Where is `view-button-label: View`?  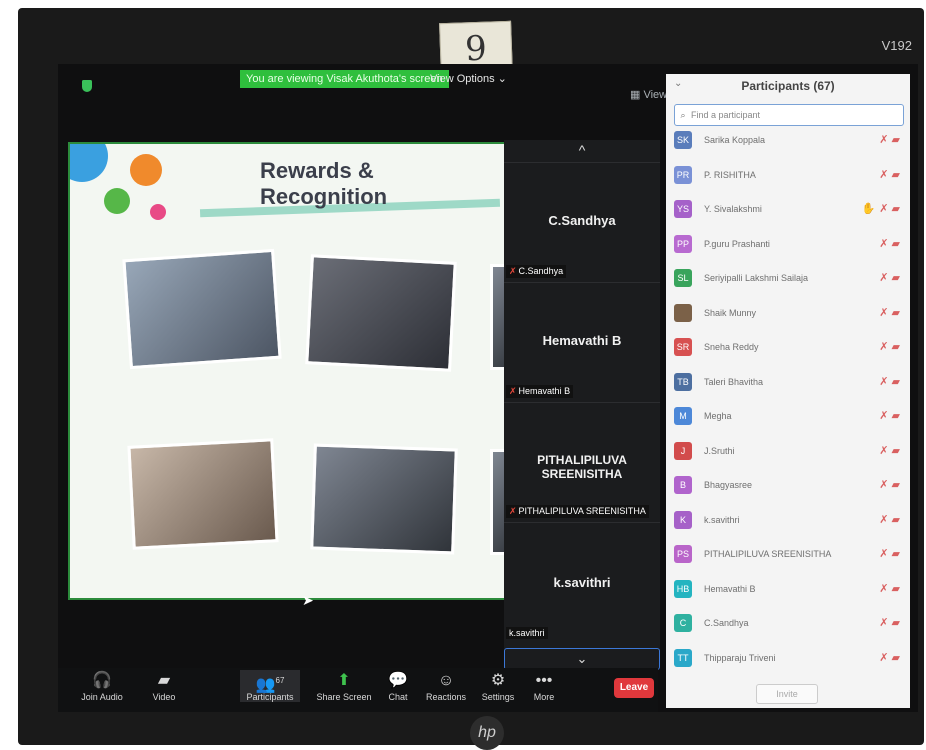 view-button-label: View is located at coordinates (655, 95).